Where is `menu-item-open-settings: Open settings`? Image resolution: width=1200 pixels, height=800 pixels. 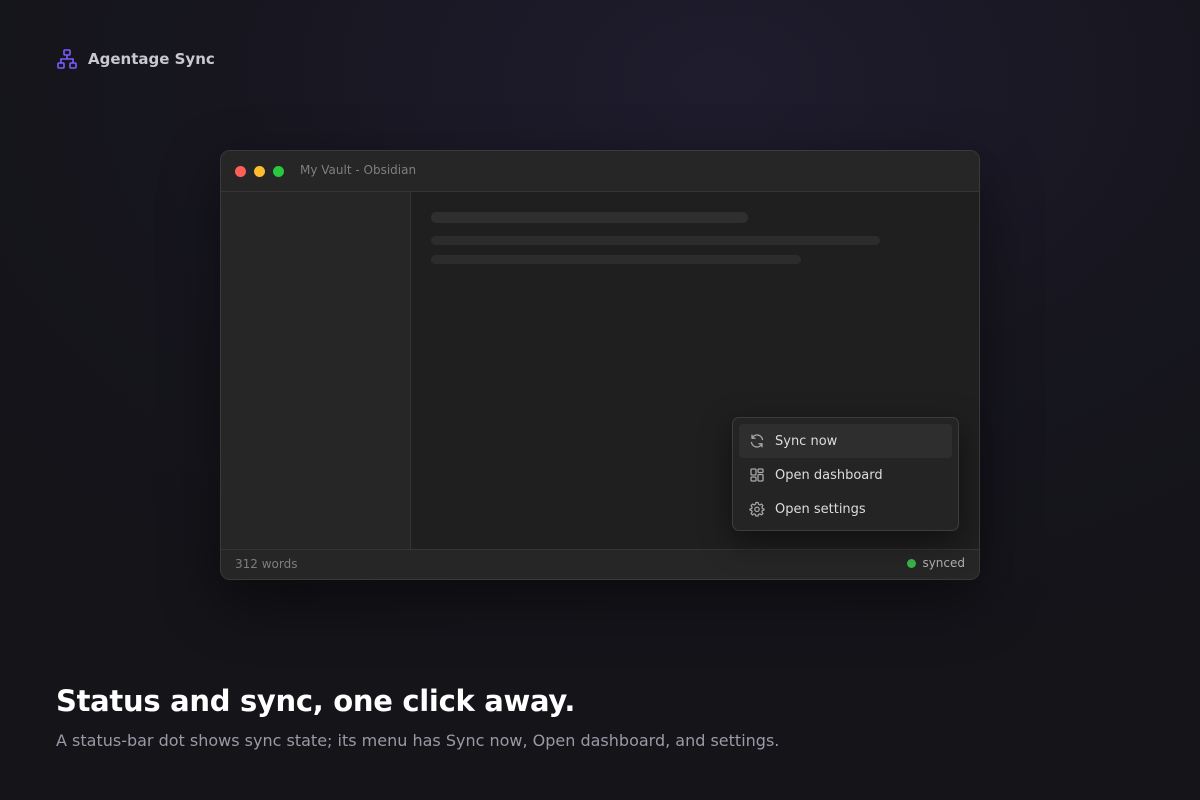 menu-item-open-settings: Open settings is located at coordinates (845, 509).